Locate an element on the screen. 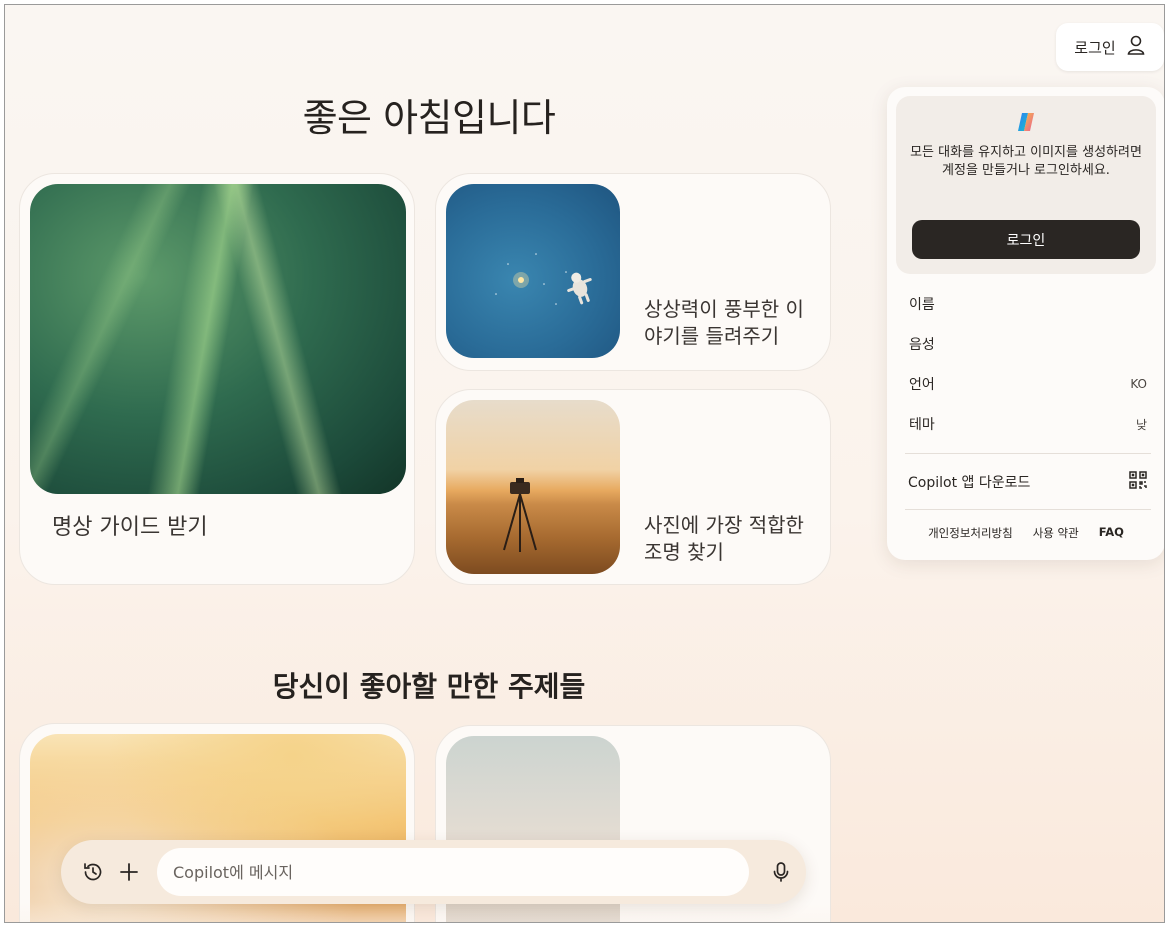  menu-label: 이름 is located at coordinates (922, 305).